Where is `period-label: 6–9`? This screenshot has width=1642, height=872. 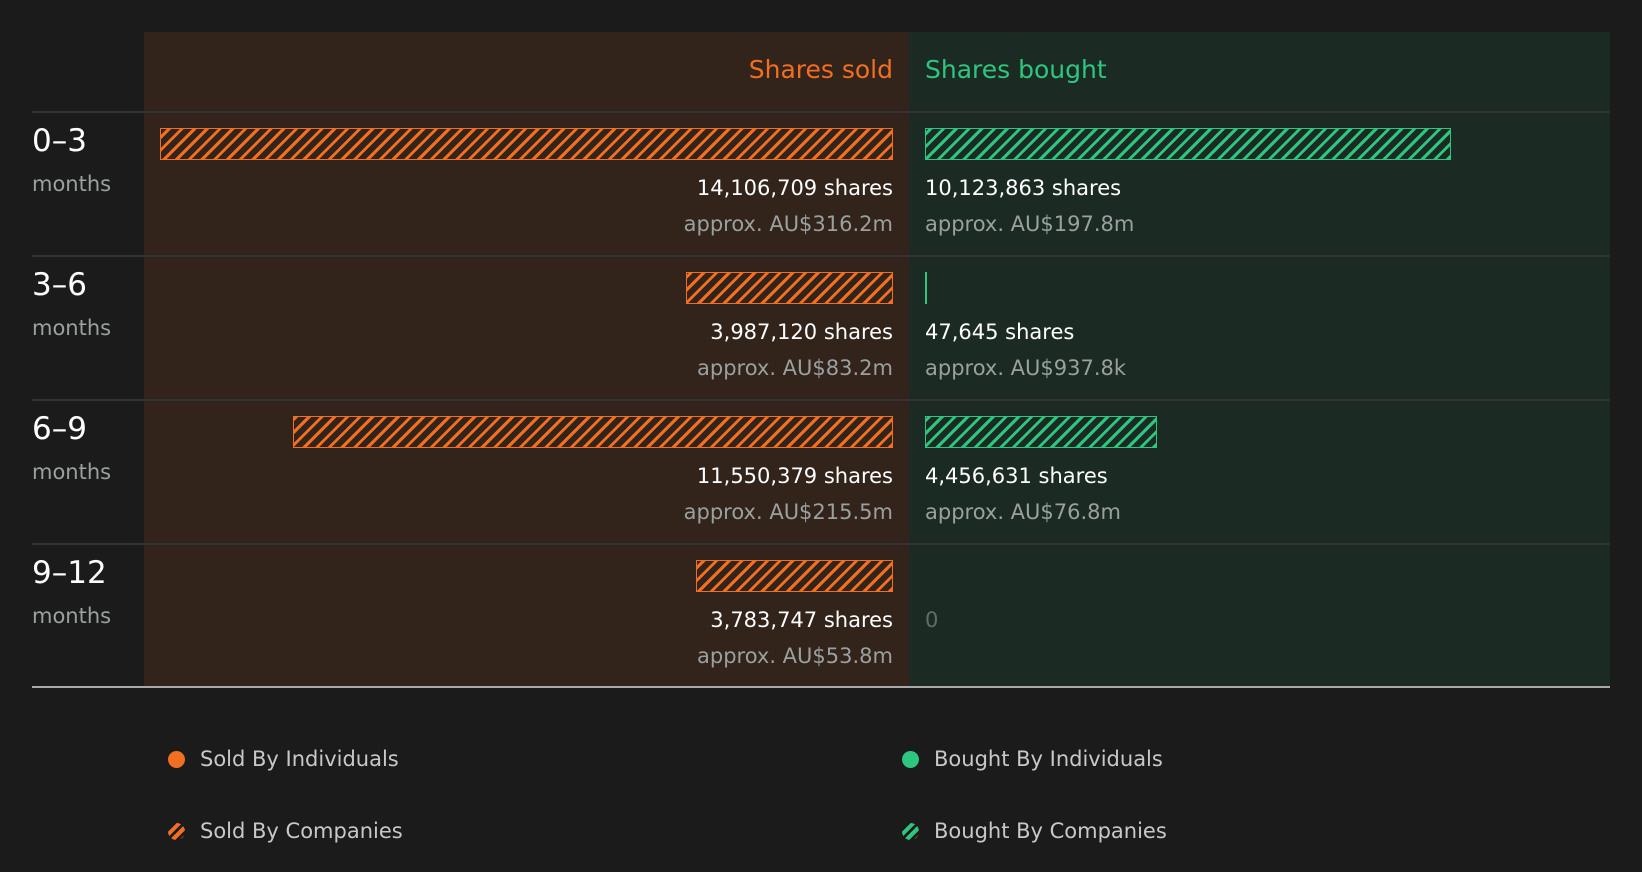 period-label: 6–9 is located at coordinates (59, 429).